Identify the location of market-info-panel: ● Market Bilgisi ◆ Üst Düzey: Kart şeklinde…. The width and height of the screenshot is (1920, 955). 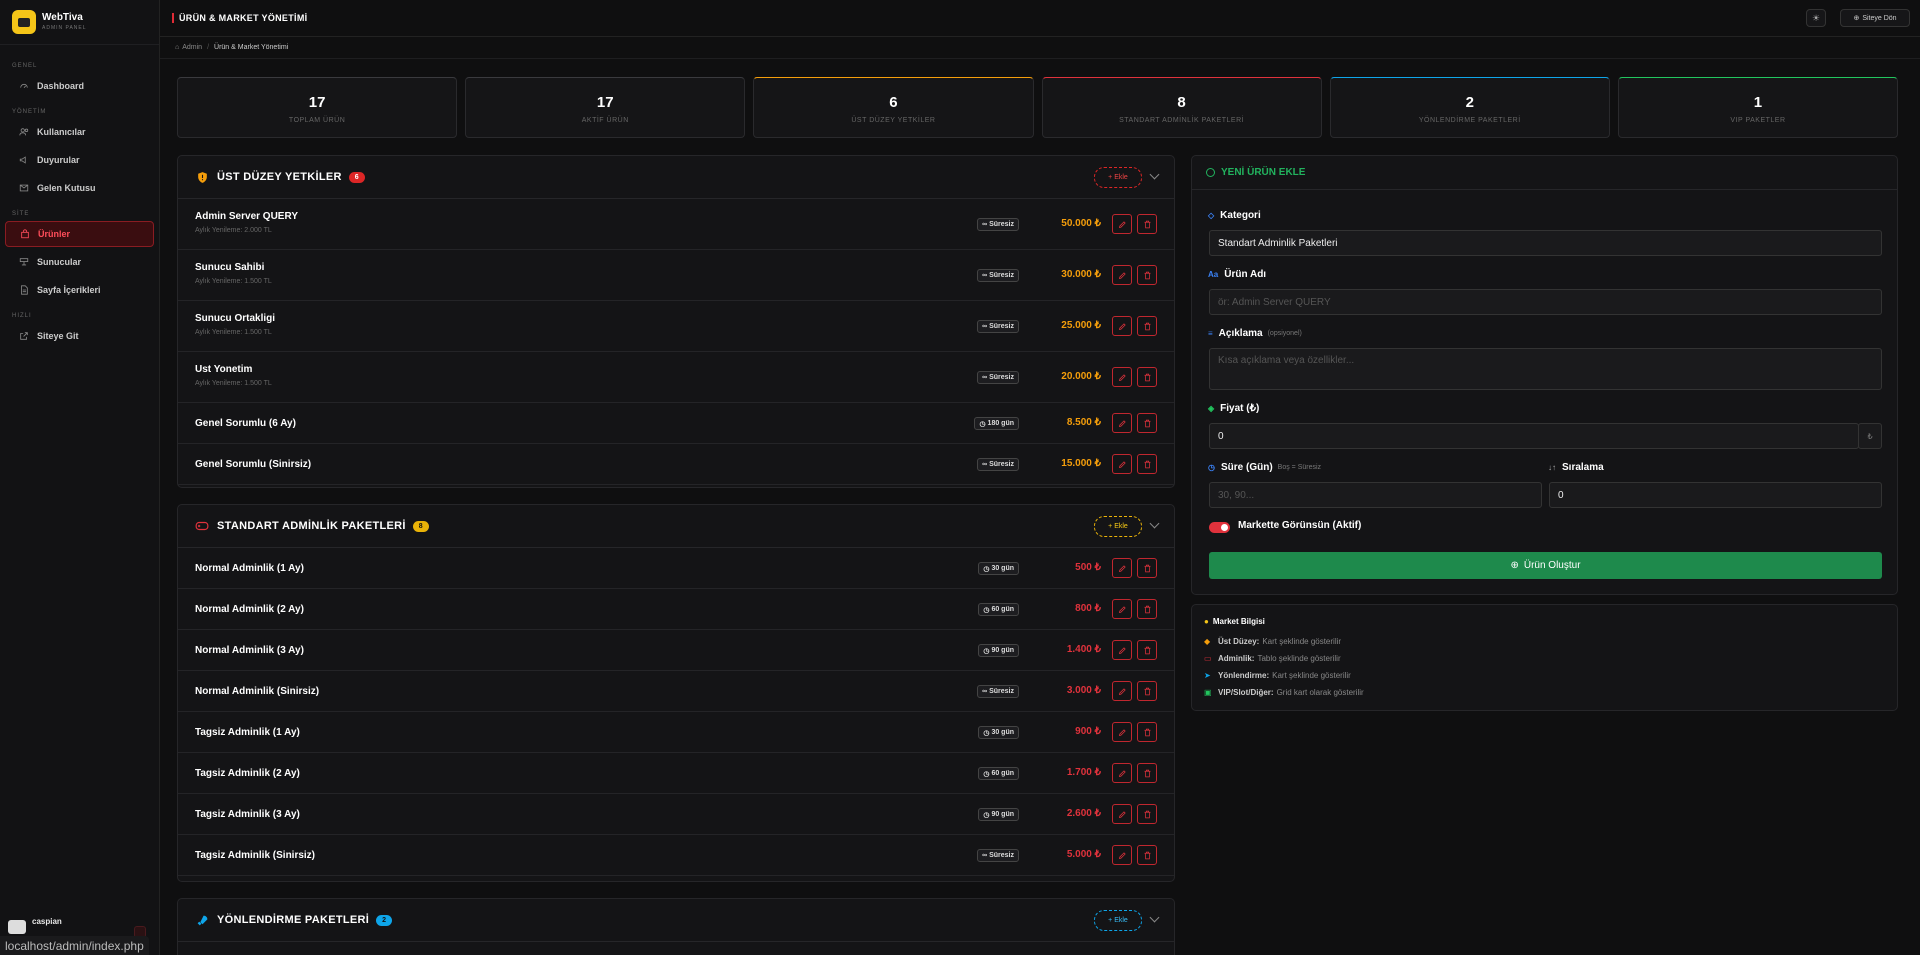
(1544, 657).